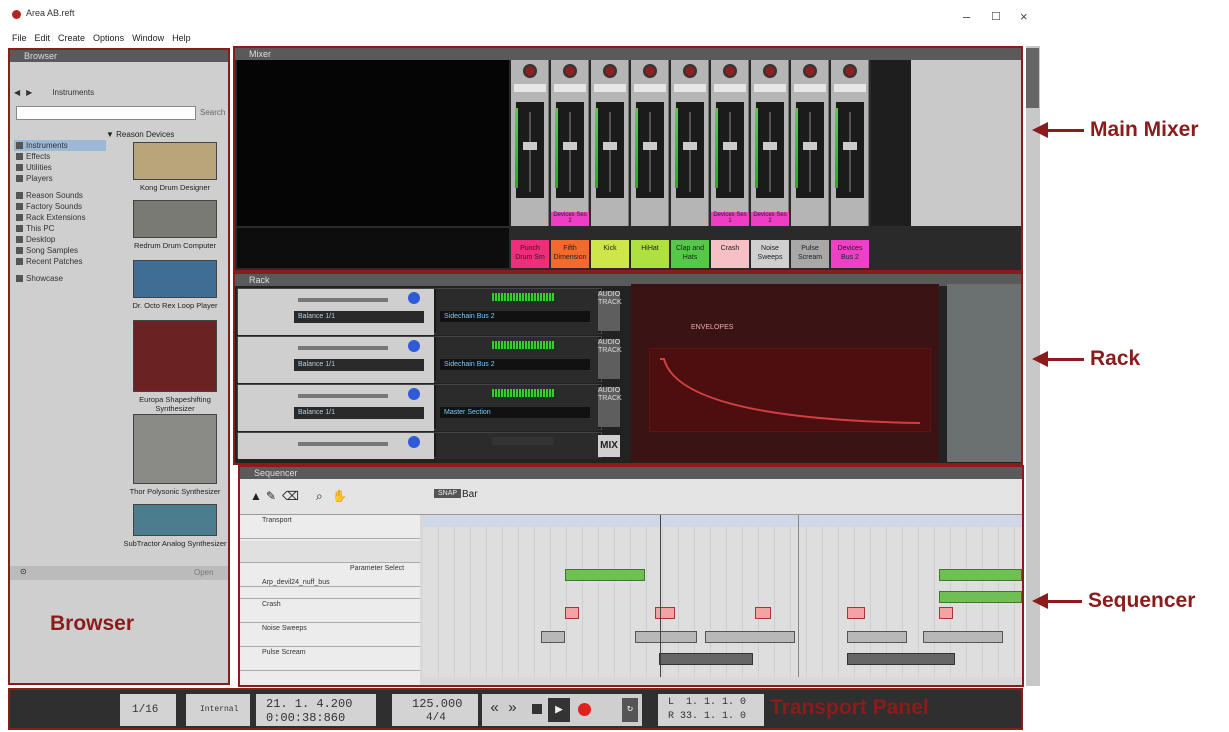 This screenshot has height=732, width=1229. Describe the element at coordinates (470, 494) in the screenshot. I see `snap-select: Bar` at that location.